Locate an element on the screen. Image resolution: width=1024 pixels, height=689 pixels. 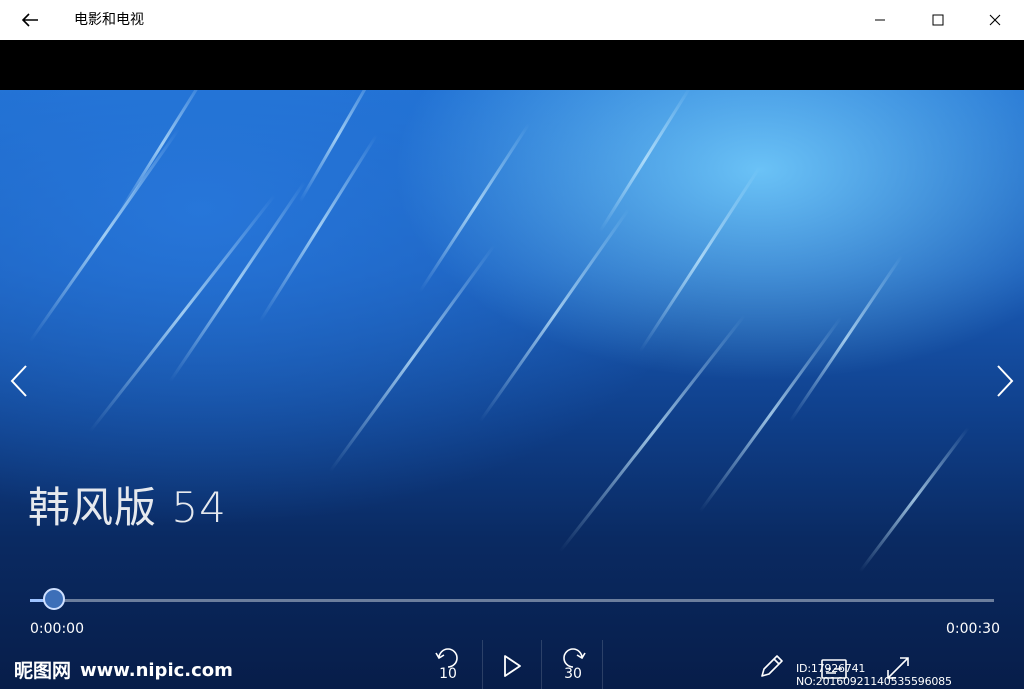
watermark-logo: 昵图网 is located at coordinates (43, 671).